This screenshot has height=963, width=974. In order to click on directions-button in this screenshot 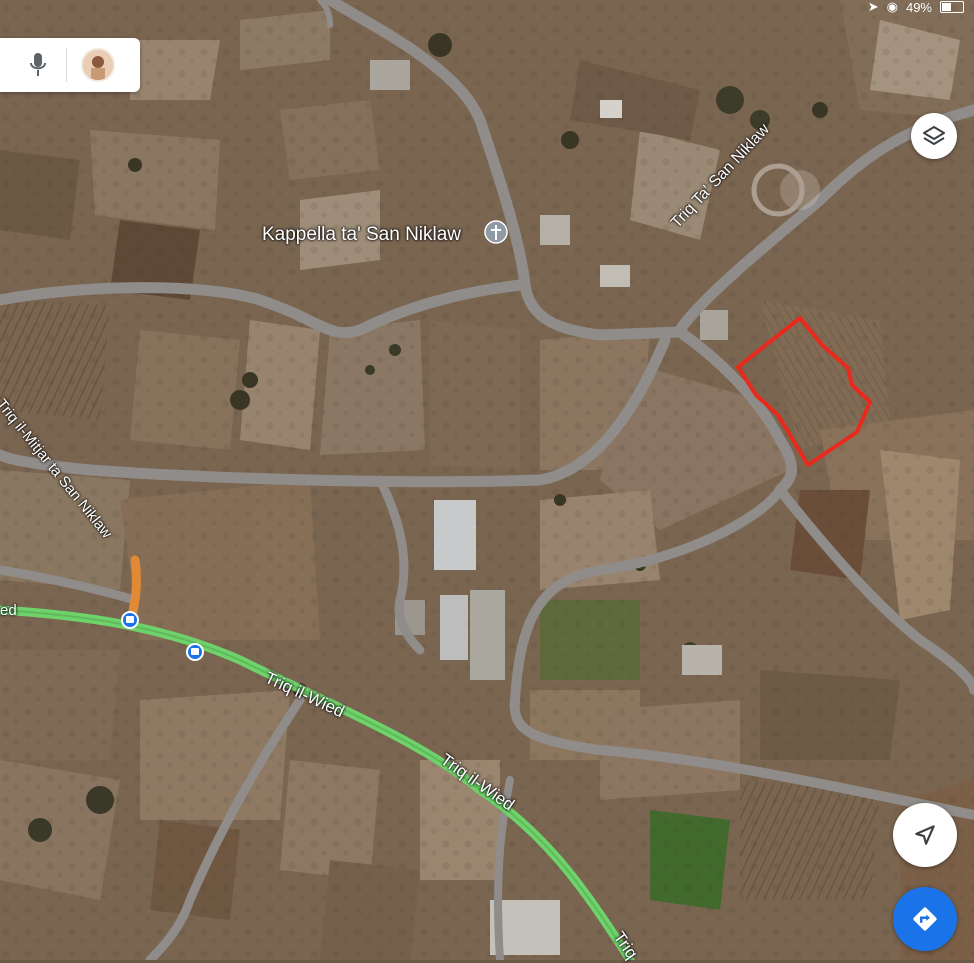, I will do `click(925, 919)`.